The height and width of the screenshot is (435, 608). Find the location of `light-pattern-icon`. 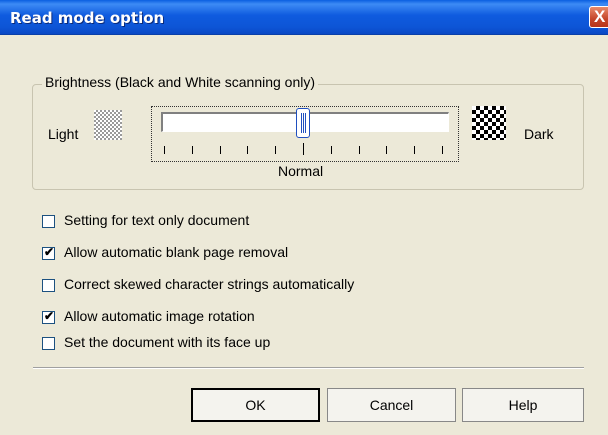

light-pattern-icon is located at coordinates (108, 125).